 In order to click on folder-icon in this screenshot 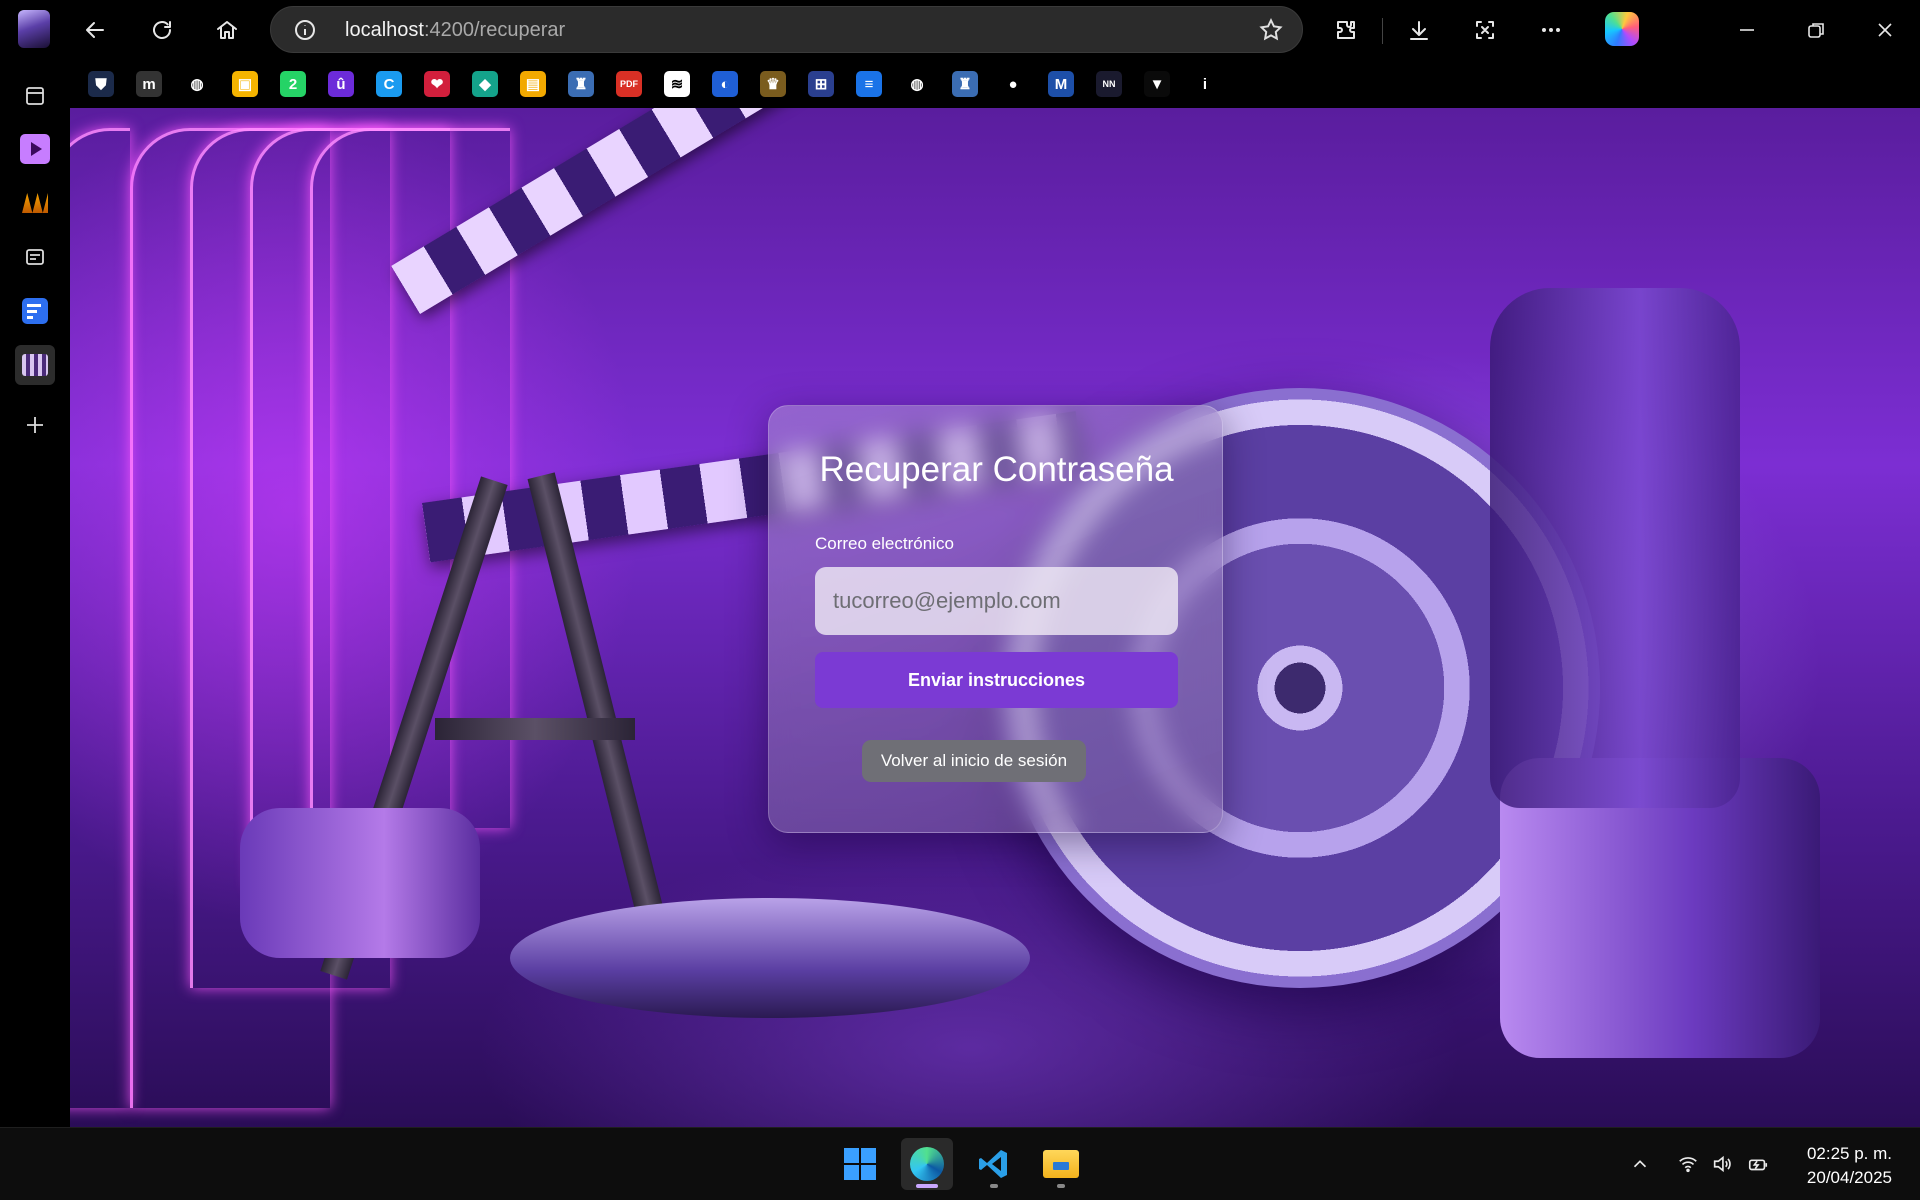, I will do `click(1061, 1164)`.